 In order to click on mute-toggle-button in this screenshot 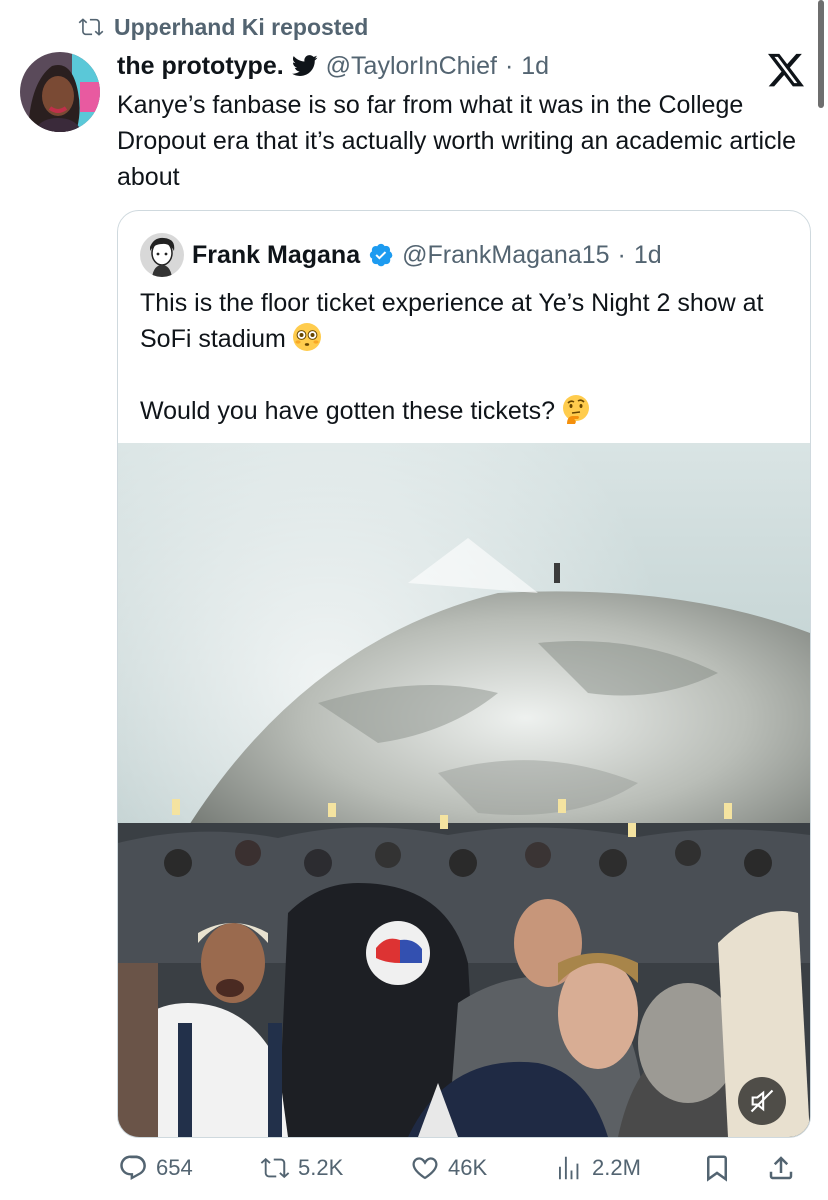, I will do `click(762, 1101)`.